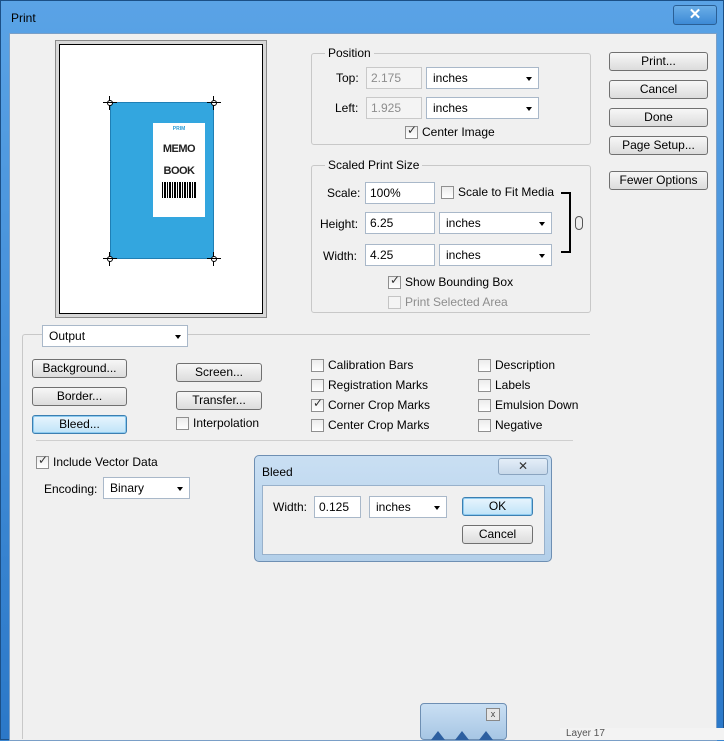  Describe the element at coordinates (658, 117) in the screenshot. I see `done-button: Done` at that location.